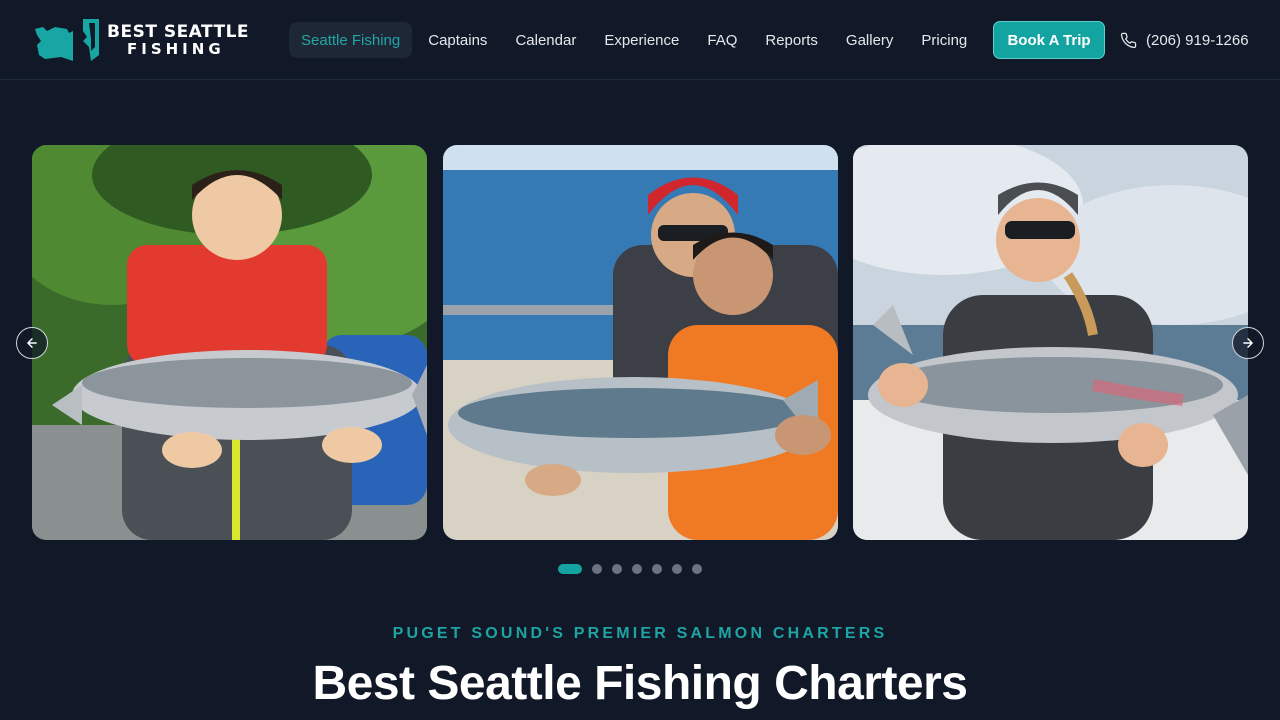 The image size is (1280, 720). I want to click on nav-experience: Experience, so click(641, 40).